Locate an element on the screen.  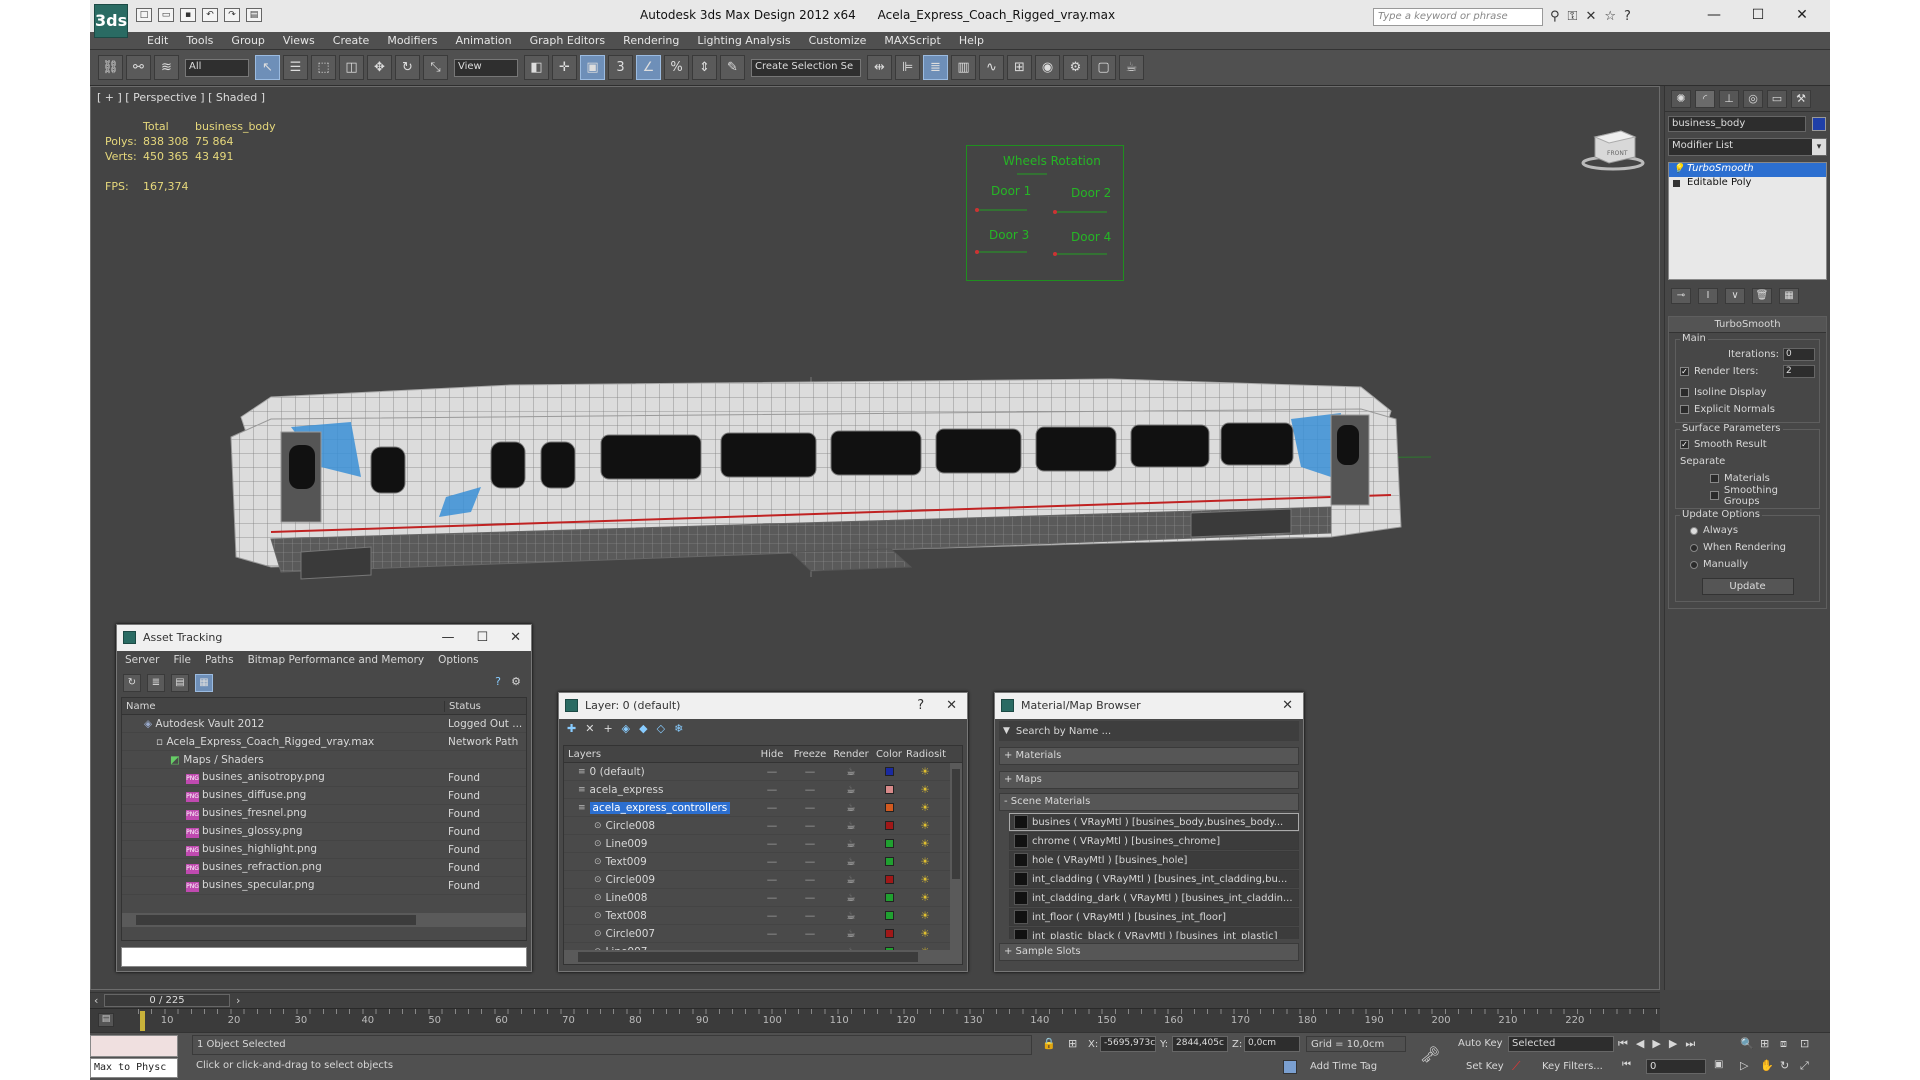
time-slider: ‹ 0 / 225 › is located at coordinates (875, 1000).